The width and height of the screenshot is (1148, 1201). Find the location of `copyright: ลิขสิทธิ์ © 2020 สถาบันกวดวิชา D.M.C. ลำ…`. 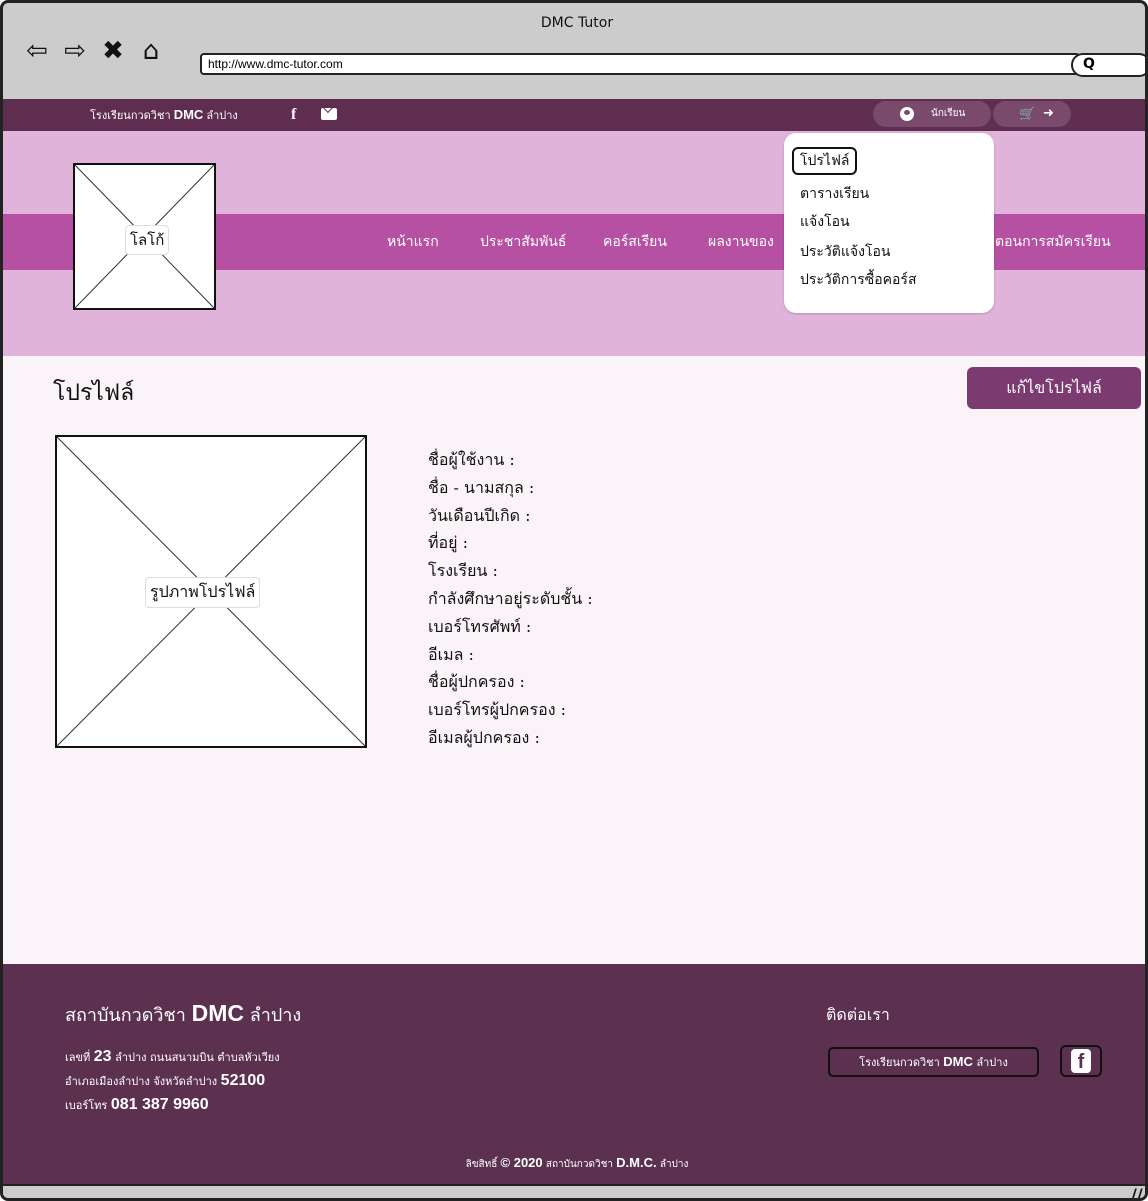

copyright: ลิขสิทธิ์ © 2020 สถาบันกวดวิชา D.M.C. ลำ… is located at coordinates (574, 1163).